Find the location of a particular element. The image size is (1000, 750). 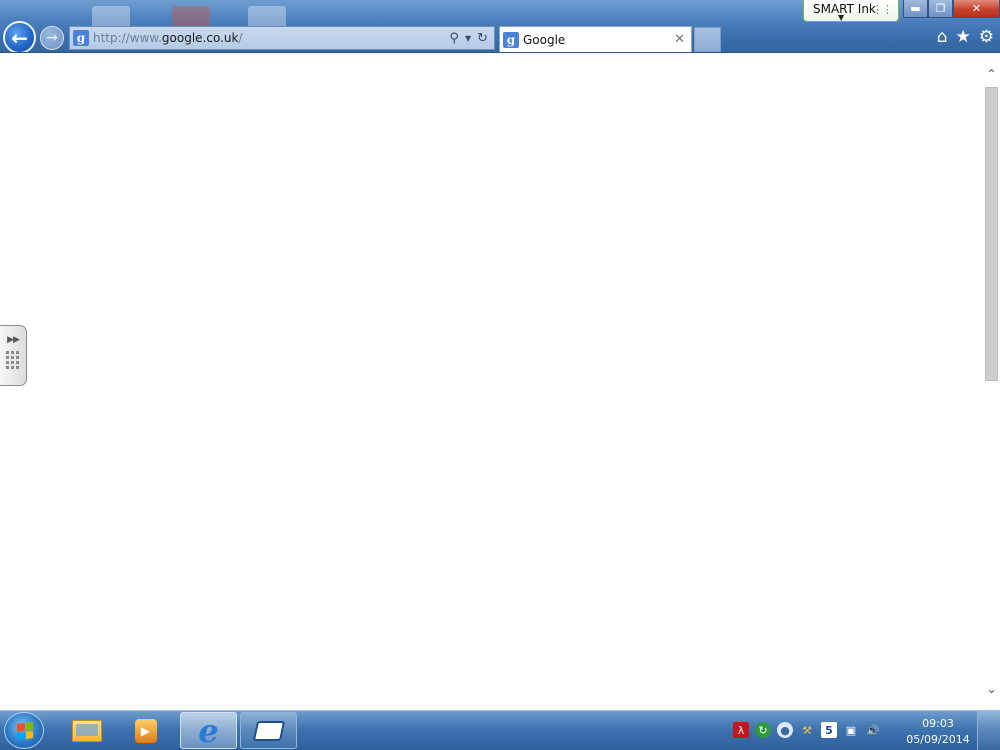

sync-icon: ↻ is located at coordinates (763, 730).